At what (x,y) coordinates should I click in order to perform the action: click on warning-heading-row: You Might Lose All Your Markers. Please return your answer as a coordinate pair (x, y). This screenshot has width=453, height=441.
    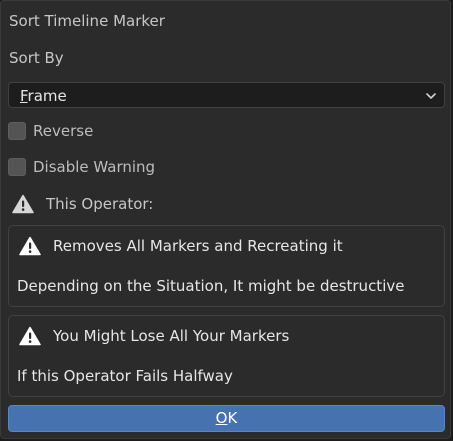
    Looking at the image, I should click on (154, 336).